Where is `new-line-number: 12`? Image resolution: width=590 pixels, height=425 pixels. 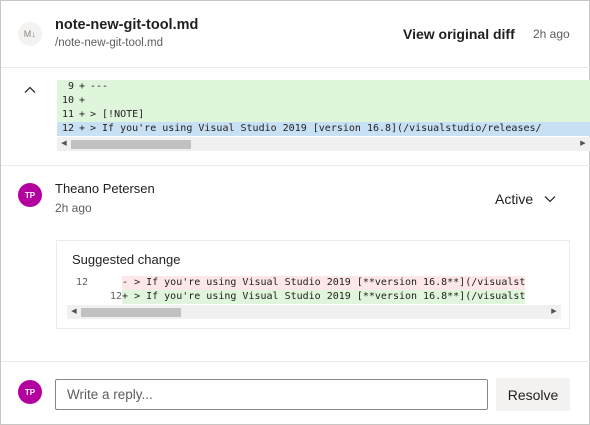
new-line-number: 12 is located at coordinates (115, 296).